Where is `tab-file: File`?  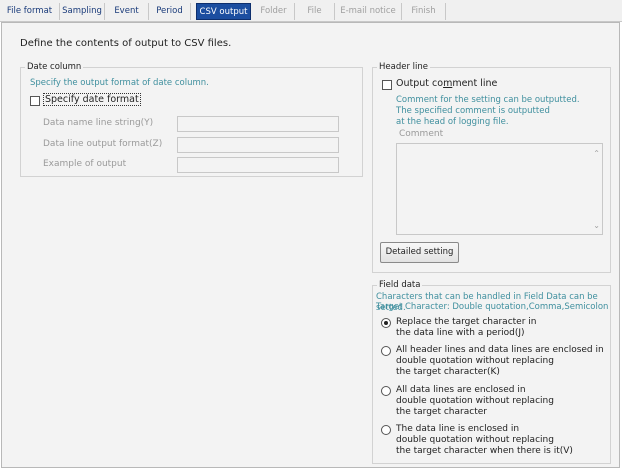 tab-file: File is located at coordinates (315, 11).